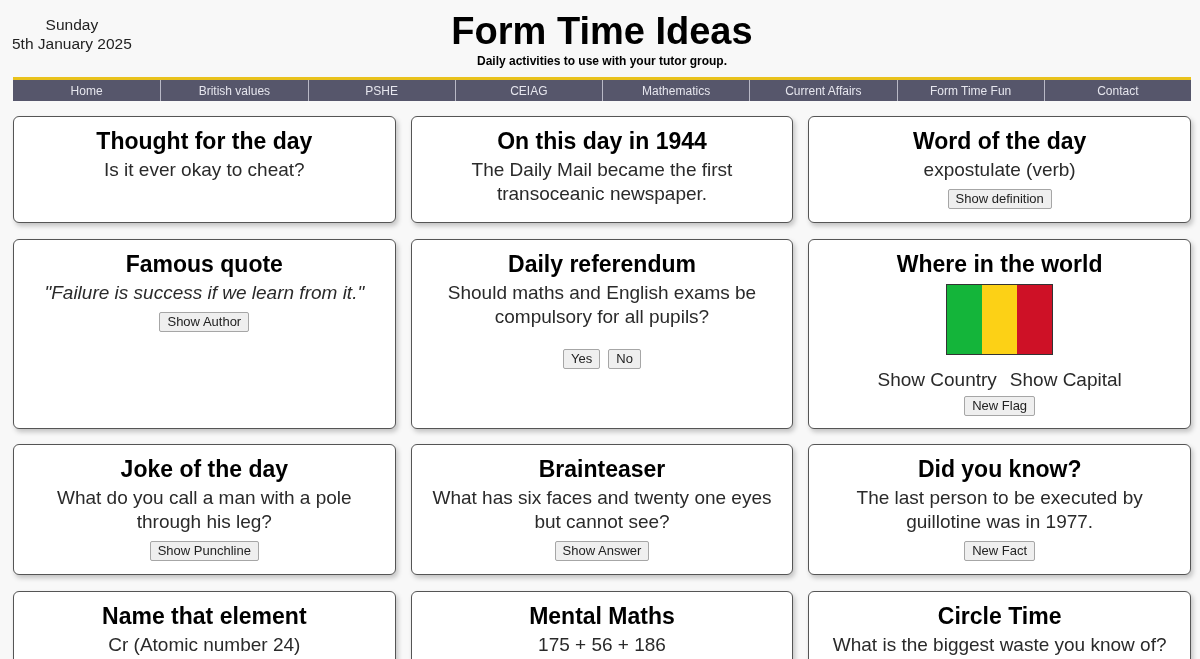 This screenshot has height=659, width=1200. What do you see at coordinates (602, 182) in the screenshot?
I see `card-text: The Daily Mail became the first transoceanic newspaper.` at bounding box center [602, 182].